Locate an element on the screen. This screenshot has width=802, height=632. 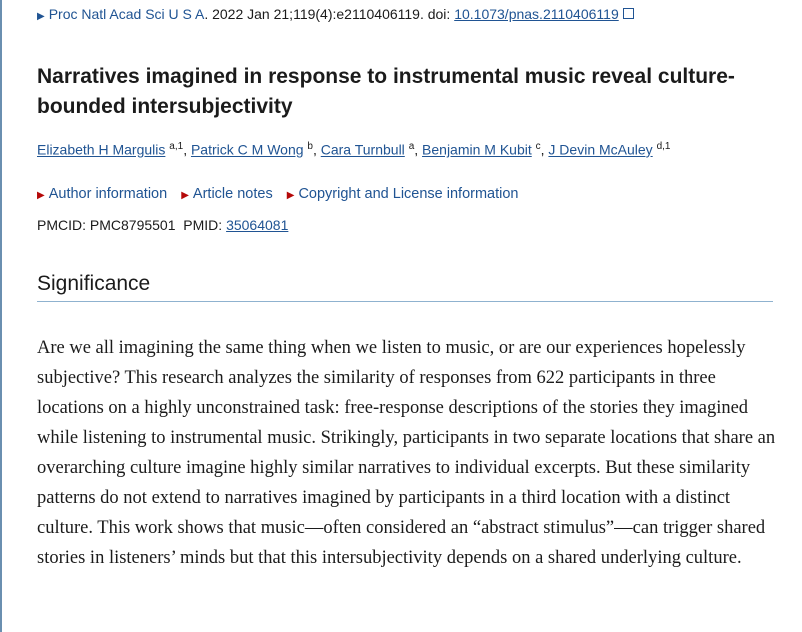
copyright-license-label: Copyright and License information is located at coordinates (408, 194).